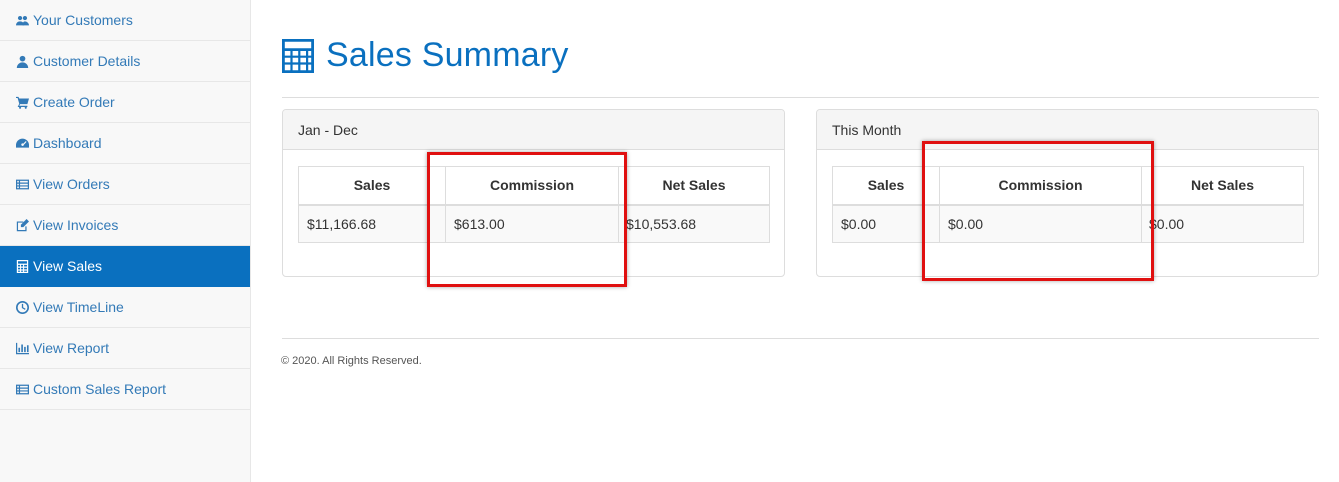 Image resolution: width=1339 pixels, height=482 pixels. I want to click on sidebar-item-label: Your Customers, so click(83, 20).